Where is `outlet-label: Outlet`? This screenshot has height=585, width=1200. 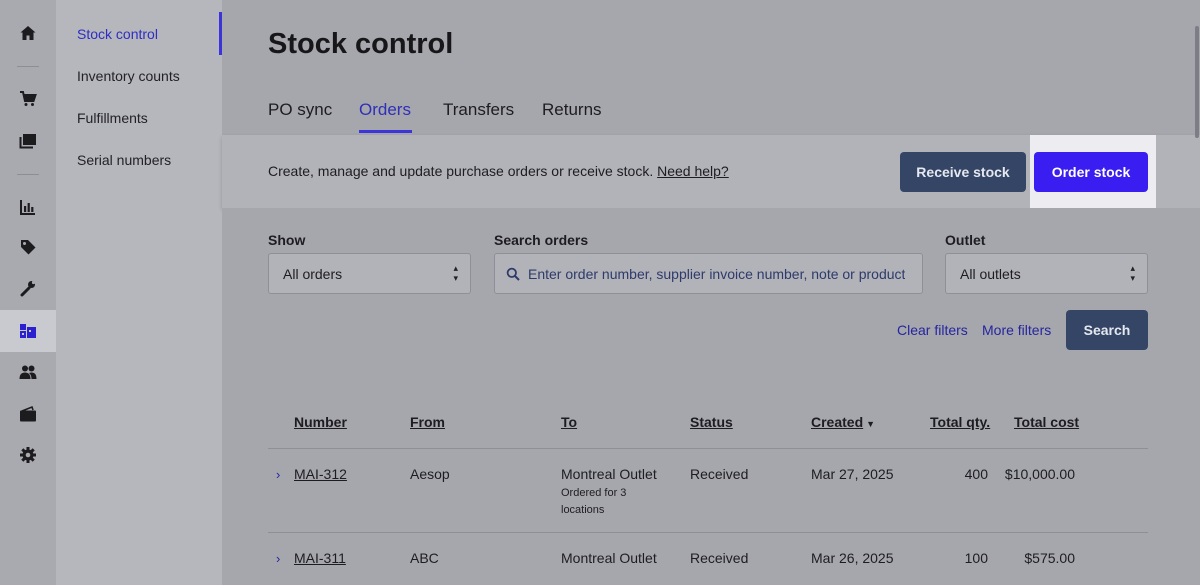 outlet-label: Outlet is located at coordinates (965, 240).